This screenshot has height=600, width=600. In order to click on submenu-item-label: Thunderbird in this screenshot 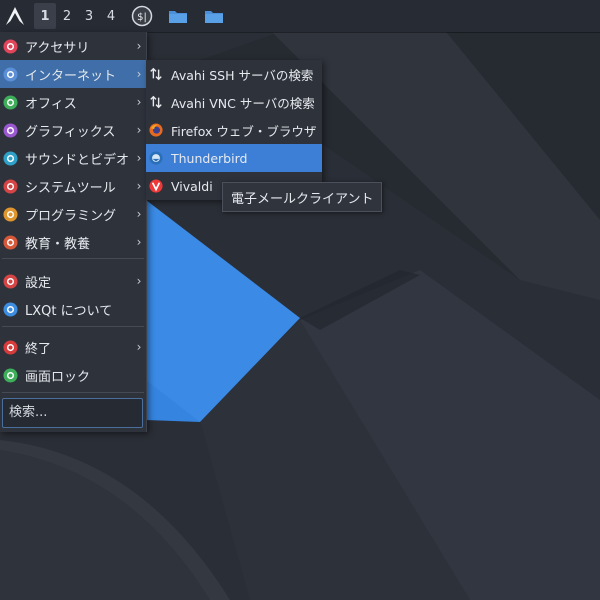, I will do `click(209, 158)`.